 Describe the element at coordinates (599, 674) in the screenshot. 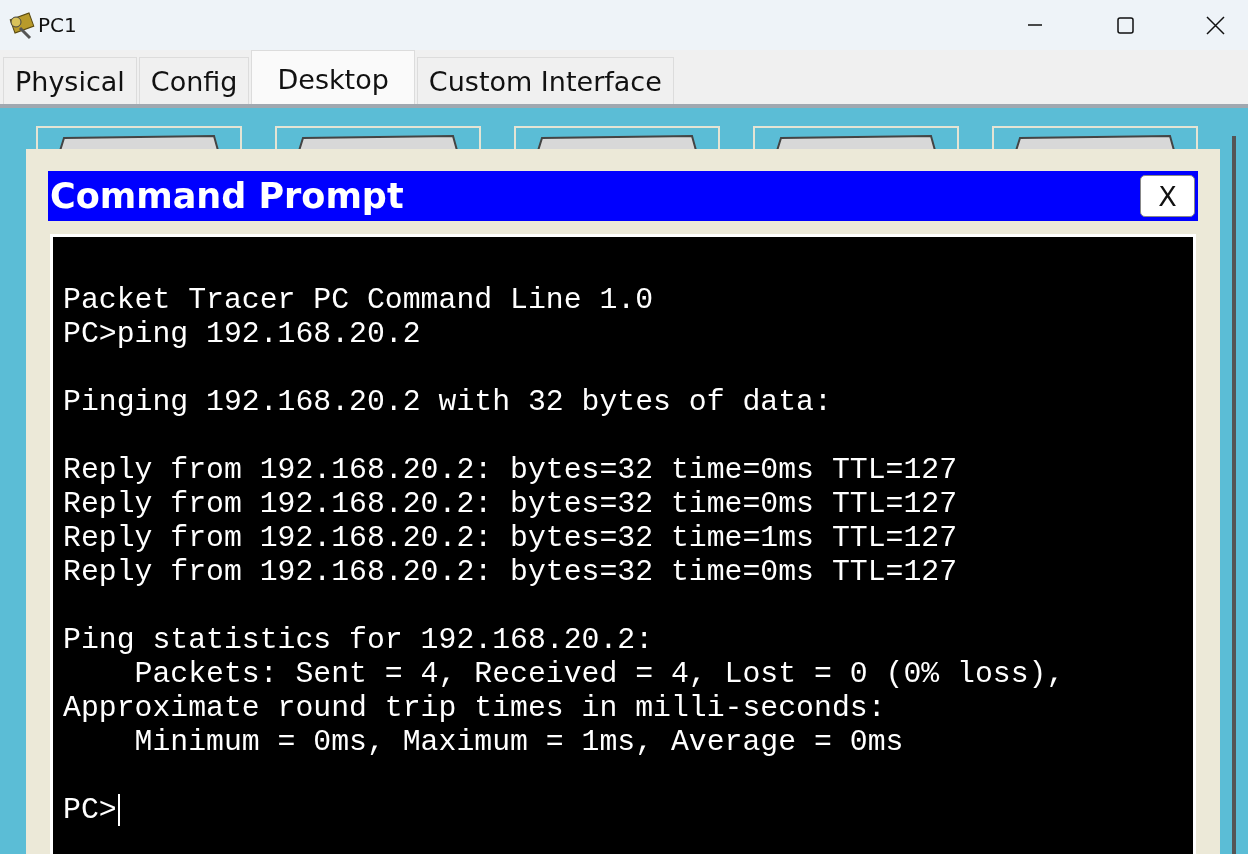

I see `terminal-line: Packets: Sent = 4, Received = 4, Lost = 0 (0% loss),` at that location.